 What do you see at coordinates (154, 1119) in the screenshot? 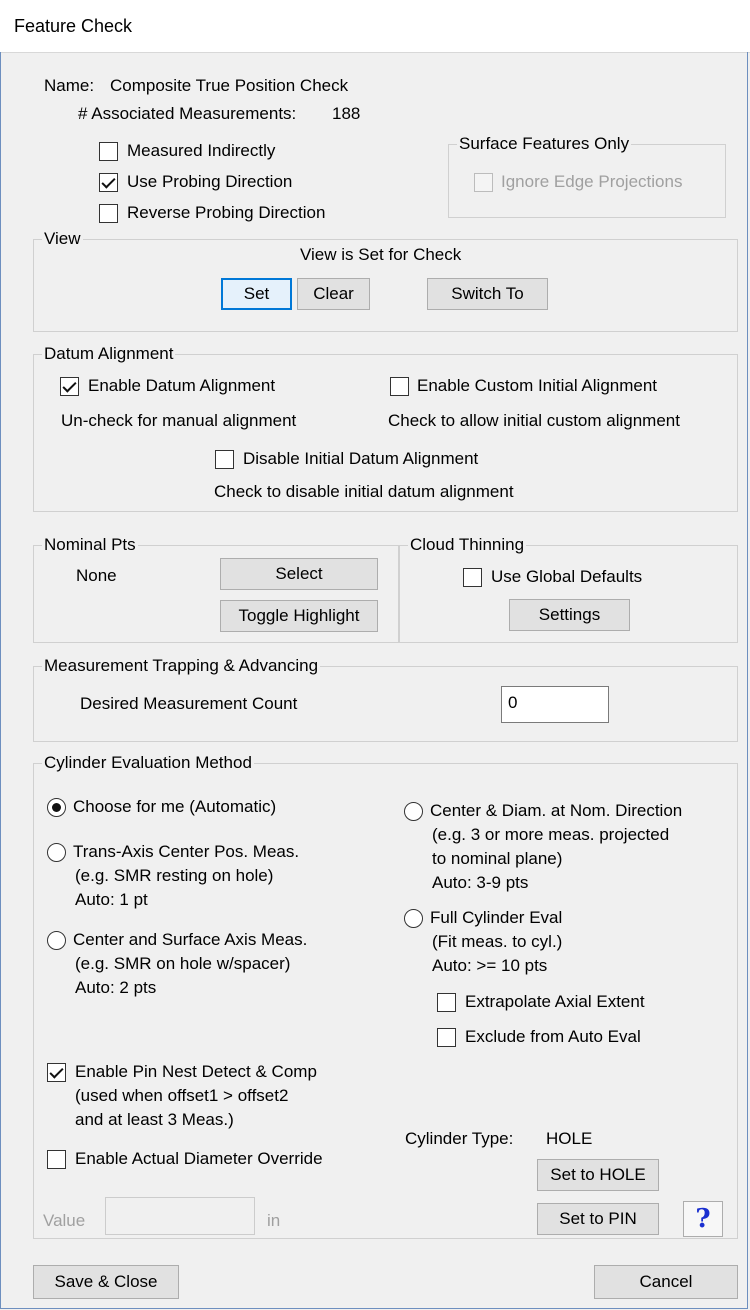
I see `enable-pin-nest-note-2: and at least 3 Meas.)` at bounding box center [154, 1119].